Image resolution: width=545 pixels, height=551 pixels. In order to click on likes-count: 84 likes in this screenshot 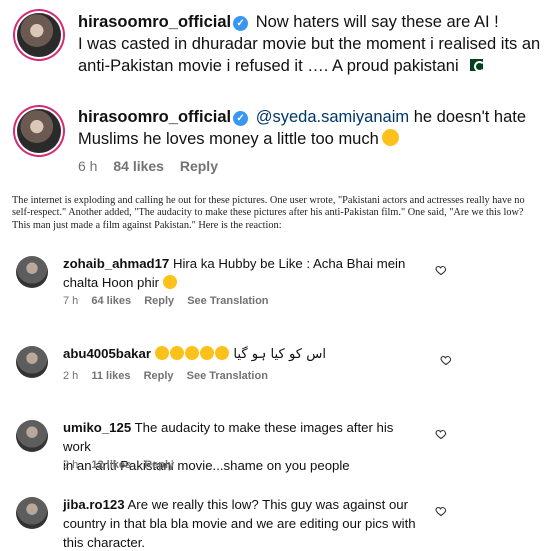, I will do `click(138, 166)`.